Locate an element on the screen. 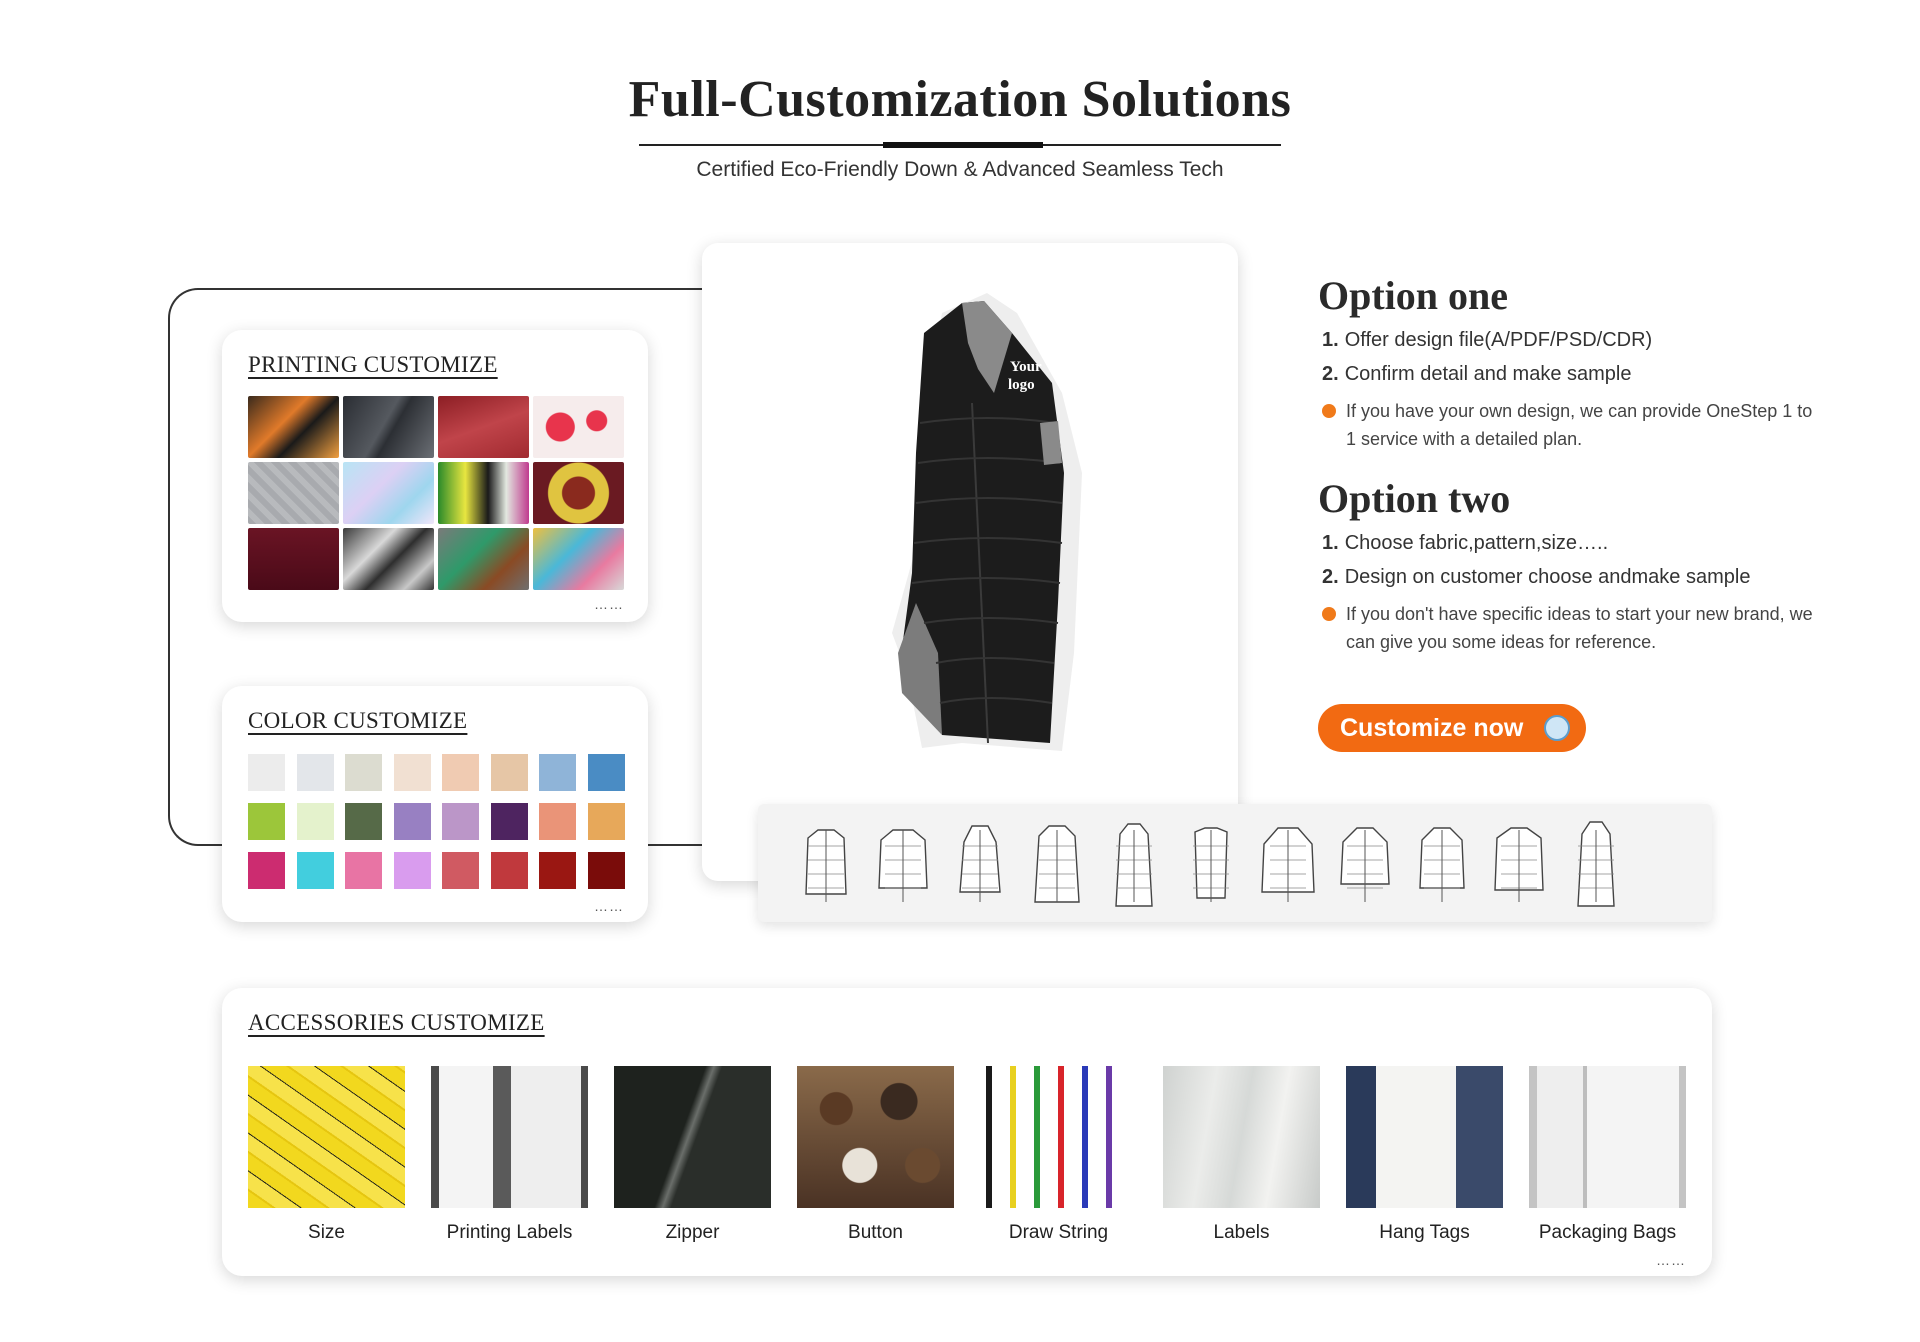 This screenshot has height=1342, width=1920. print-sample-red-fabric is located at coordinates (483, 427).